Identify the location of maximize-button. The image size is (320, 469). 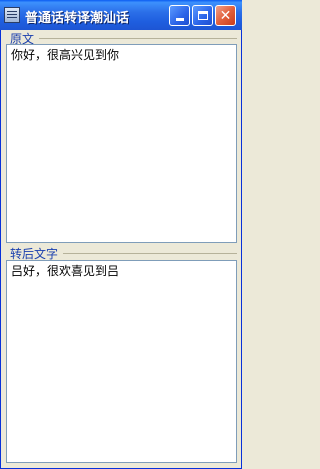
(202, 15).